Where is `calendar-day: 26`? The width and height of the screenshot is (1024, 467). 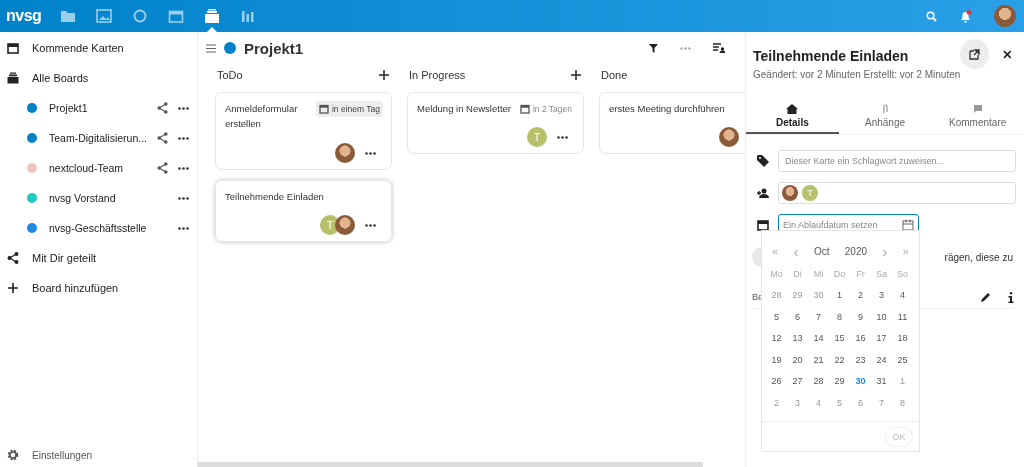
calendar-day: 26 is located at coordinates (776, 381).